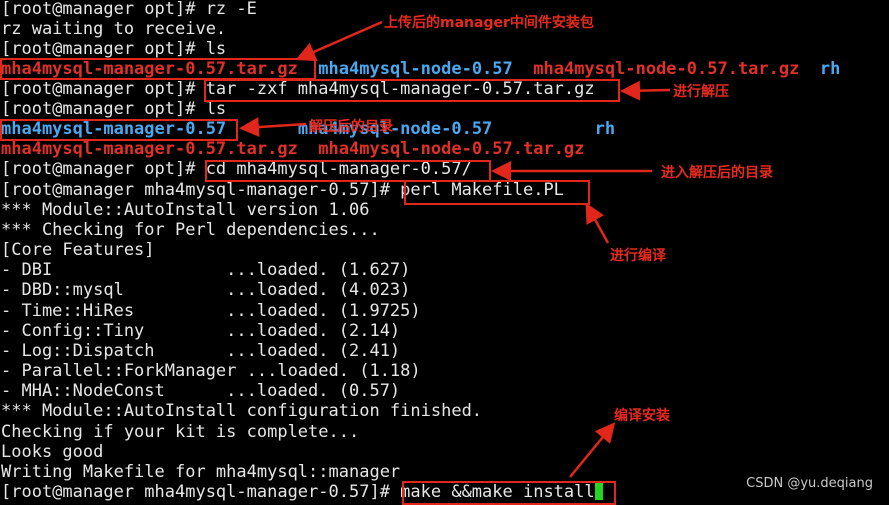 Image resolution: width=889 pixels, height=505 pixels. What do you see at coordinates (158, 69) in the screenshot?
I see `highlight-box-manager-tar` at bounding box center [158, 69].